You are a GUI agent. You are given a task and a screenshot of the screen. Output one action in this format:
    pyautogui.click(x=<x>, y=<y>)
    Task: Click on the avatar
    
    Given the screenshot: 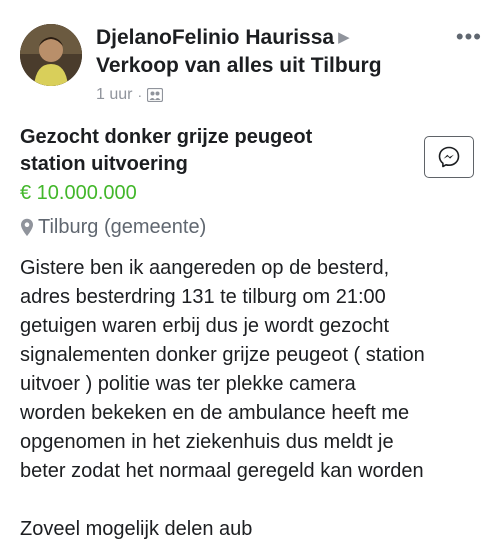 What is the action you would take?
    pyautogui.click(x=51, y=55)
    